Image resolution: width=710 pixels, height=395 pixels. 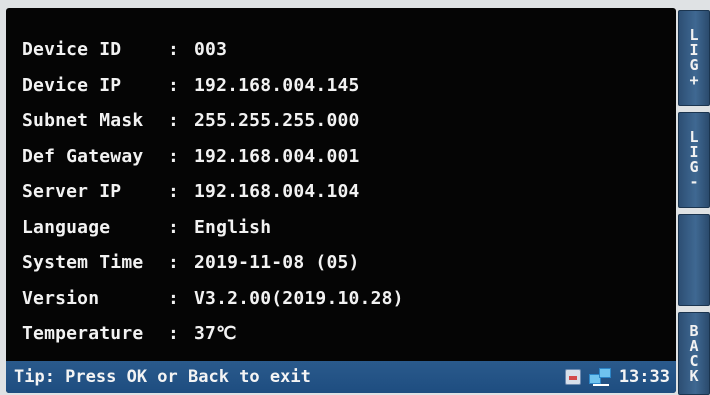 What do you see at coordinates (341, 377) in the screenshot?
I see `status-bar: Tip: Press OK or Back to exit 13:33` at bounding box center [341, 377].